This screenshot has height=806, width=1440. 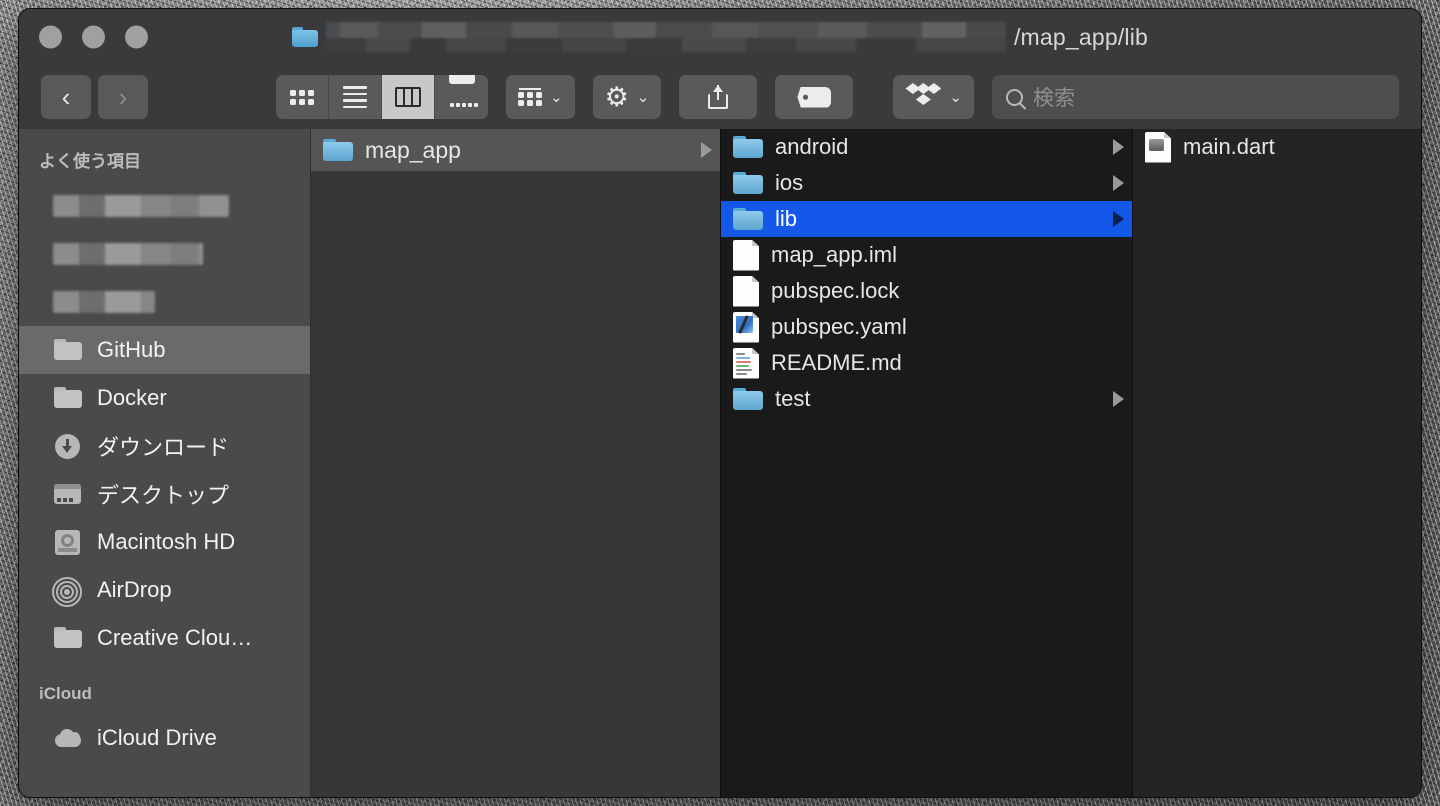 What do you see at coordinates (132, 397) in the screenshot?
I see `sidebar-item-label: Docker` at bounding box center [132, 397].